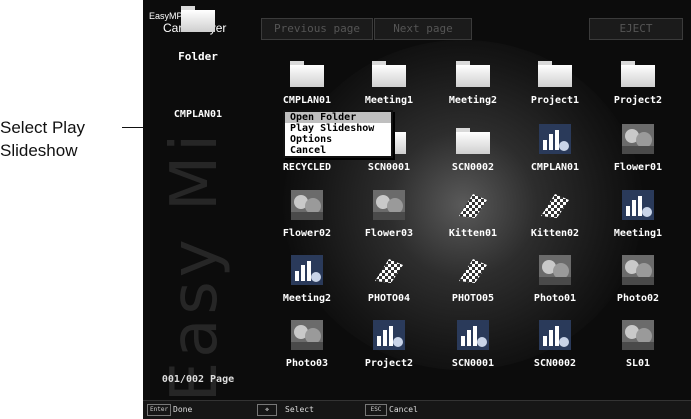 The image size is (691, 419). What do you see at coordinates (389, 298) in the screenshot?
I see `grid-item-label: PHOTO04` at bounding box center [389, 298].